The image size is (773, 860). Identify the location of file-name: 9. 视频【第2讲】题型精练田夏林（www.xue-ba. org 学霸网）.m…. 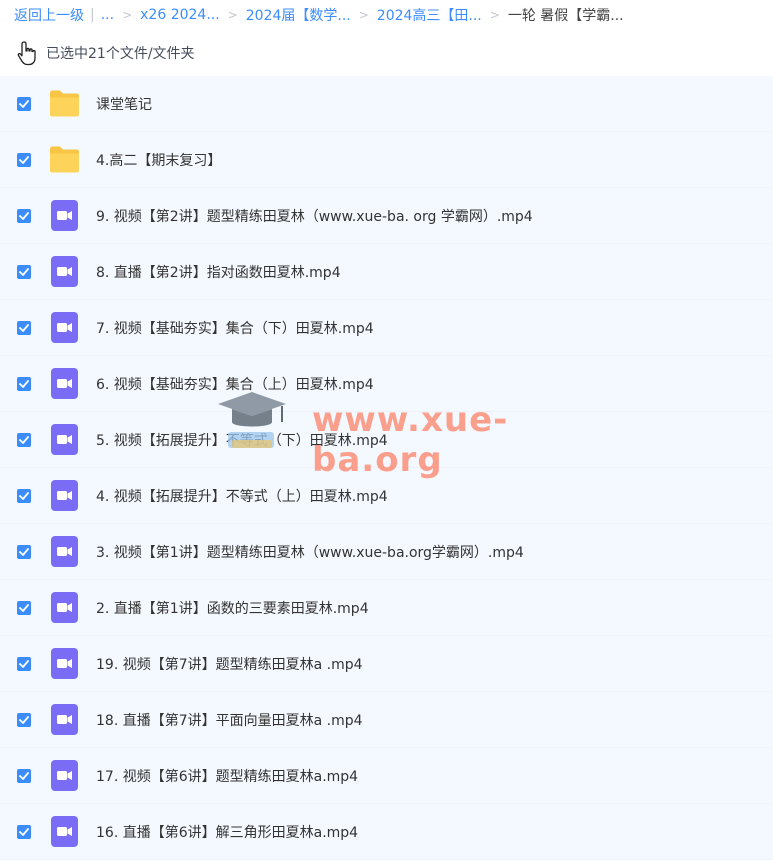
(314, 216).